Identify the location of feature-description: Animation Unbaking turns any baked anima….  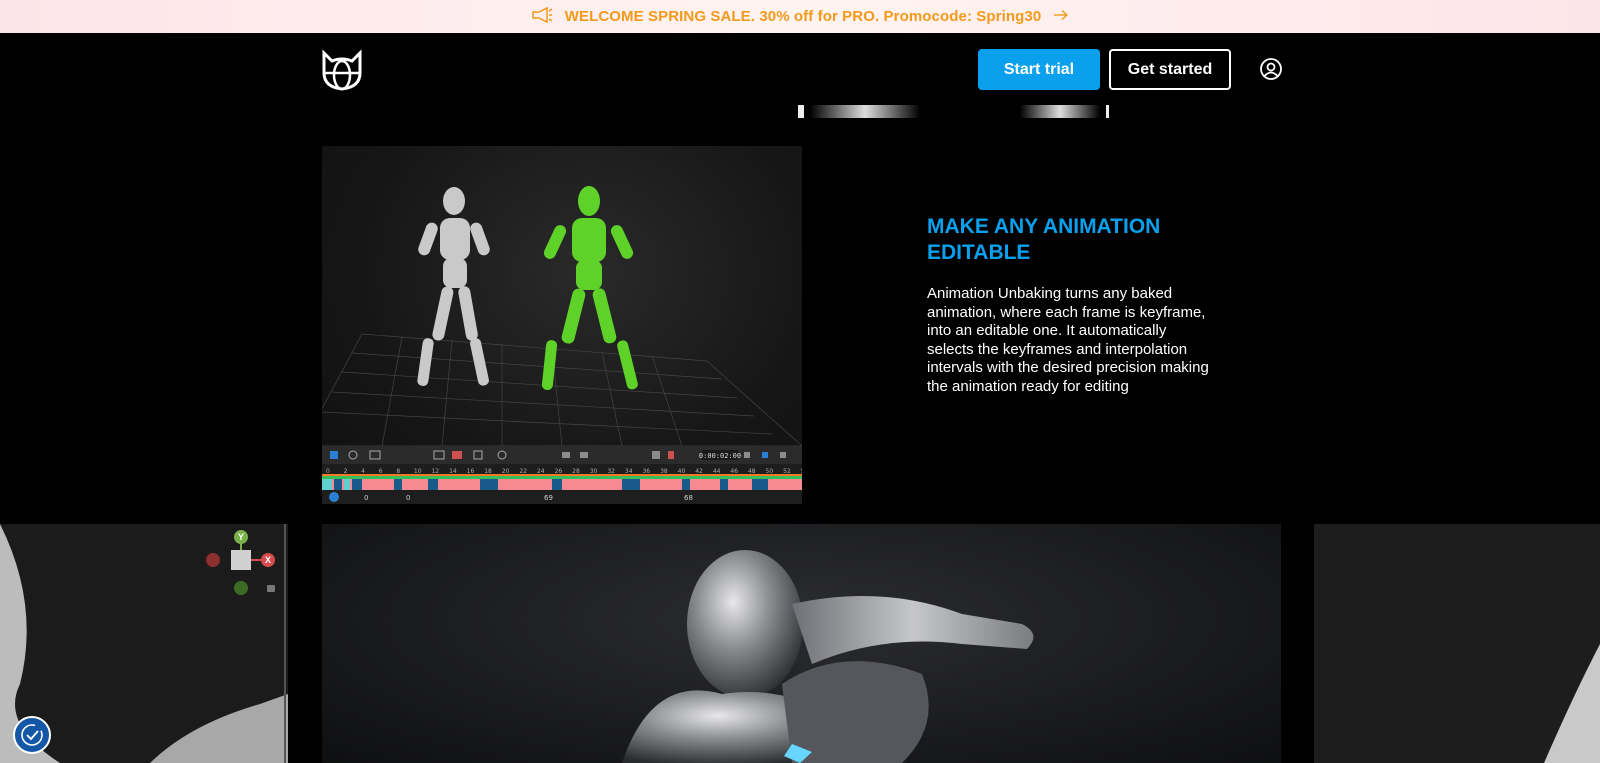
(1068, 340).